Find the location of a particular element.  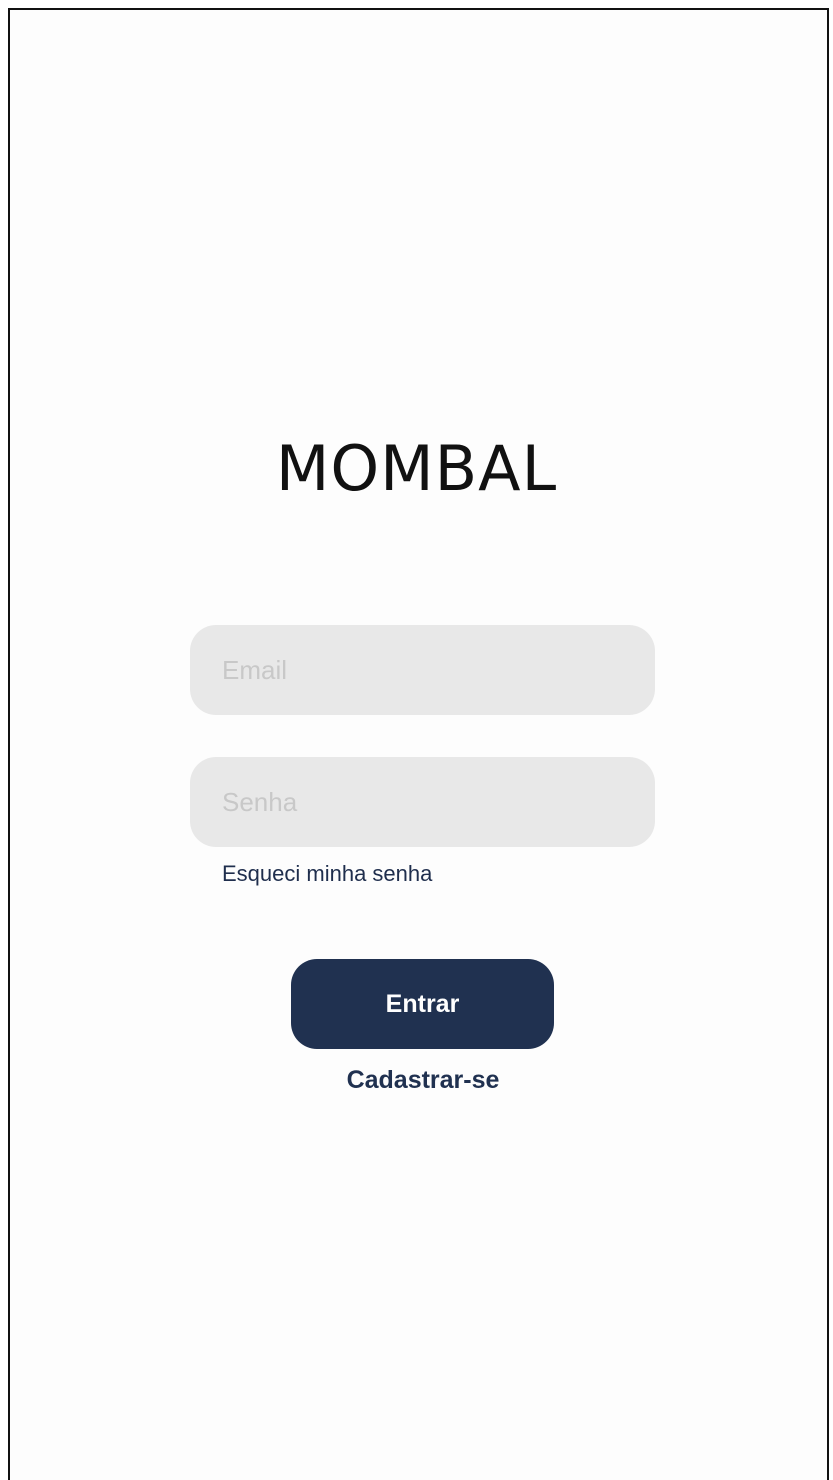

brand-logo: MOMBAL is located at coordinates (416, 468).